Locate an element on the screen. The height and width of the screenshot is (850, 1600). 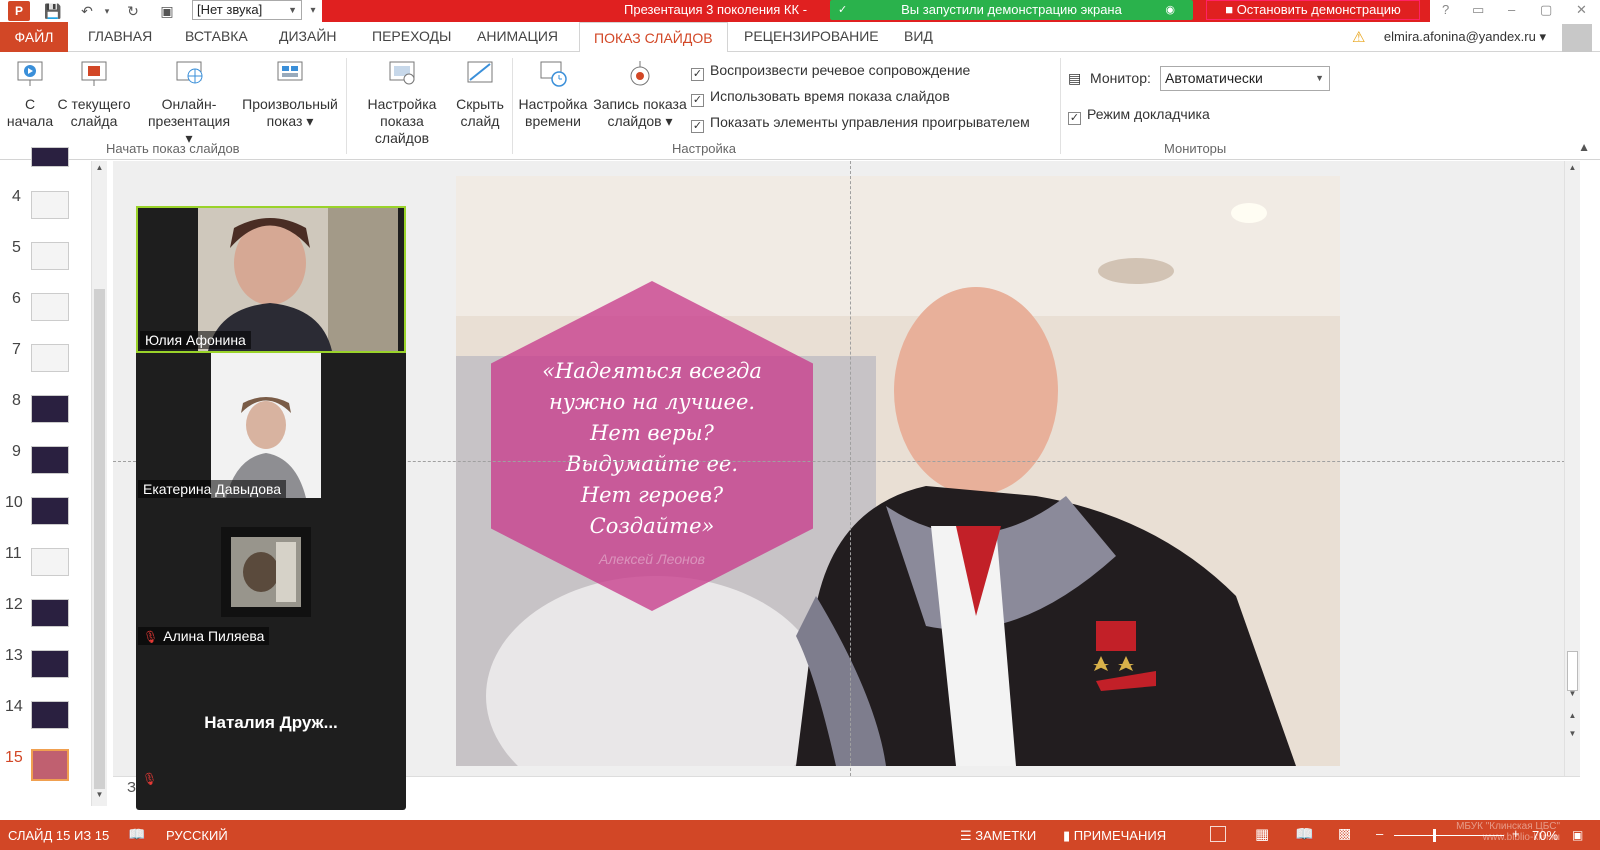
presenter-view-checkbox: ✓ Режим докладчика is located at coordinates (1139, 115).